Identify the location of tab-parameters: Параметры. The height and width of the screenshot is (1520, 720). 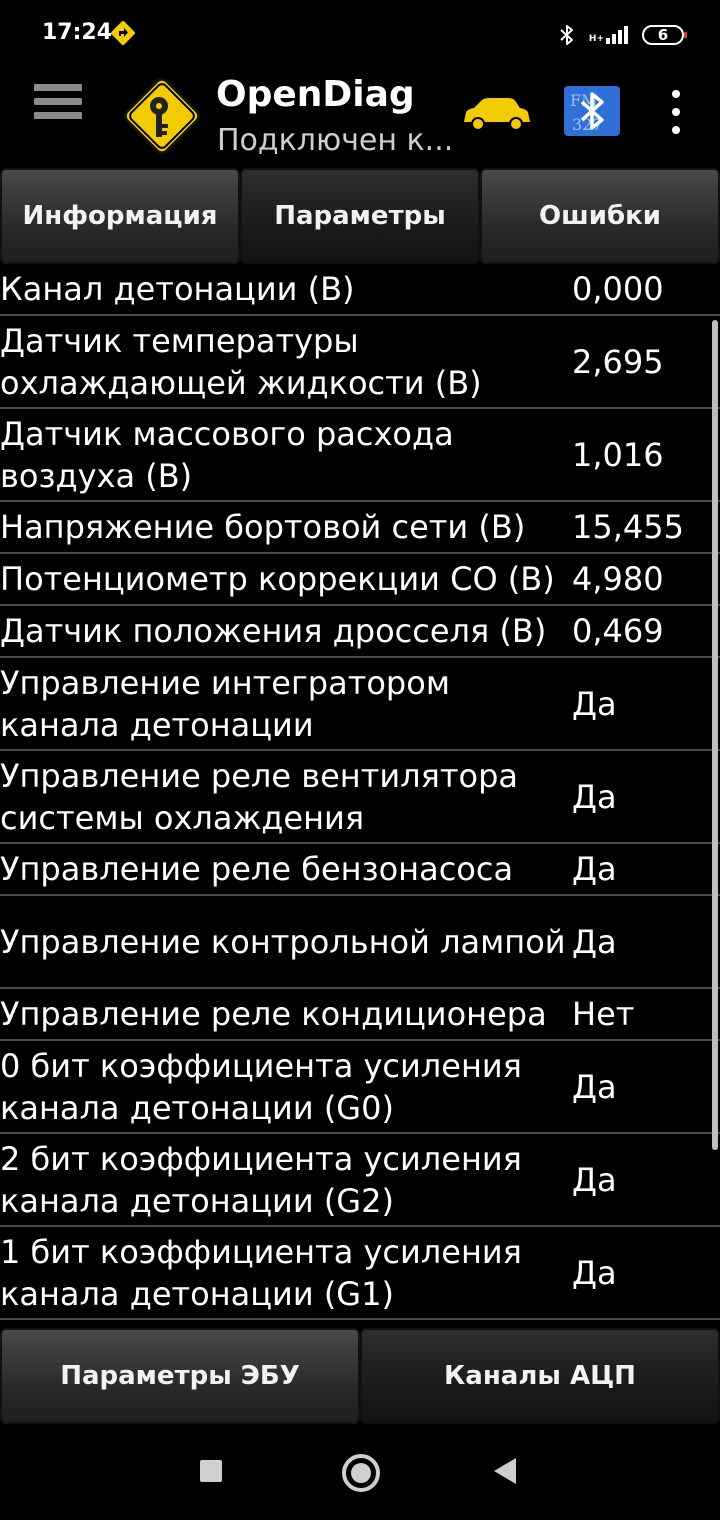
(360, 216).